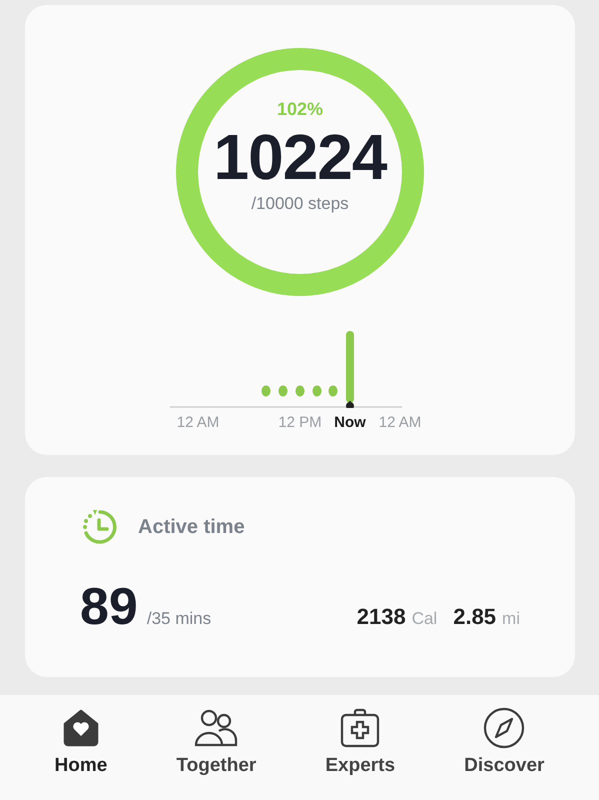 The image size is (599, 800). What do you see at coordinates (381, 617) in the screenshot?
I see `calories-value: 2138` at bounding box center [381, 617].